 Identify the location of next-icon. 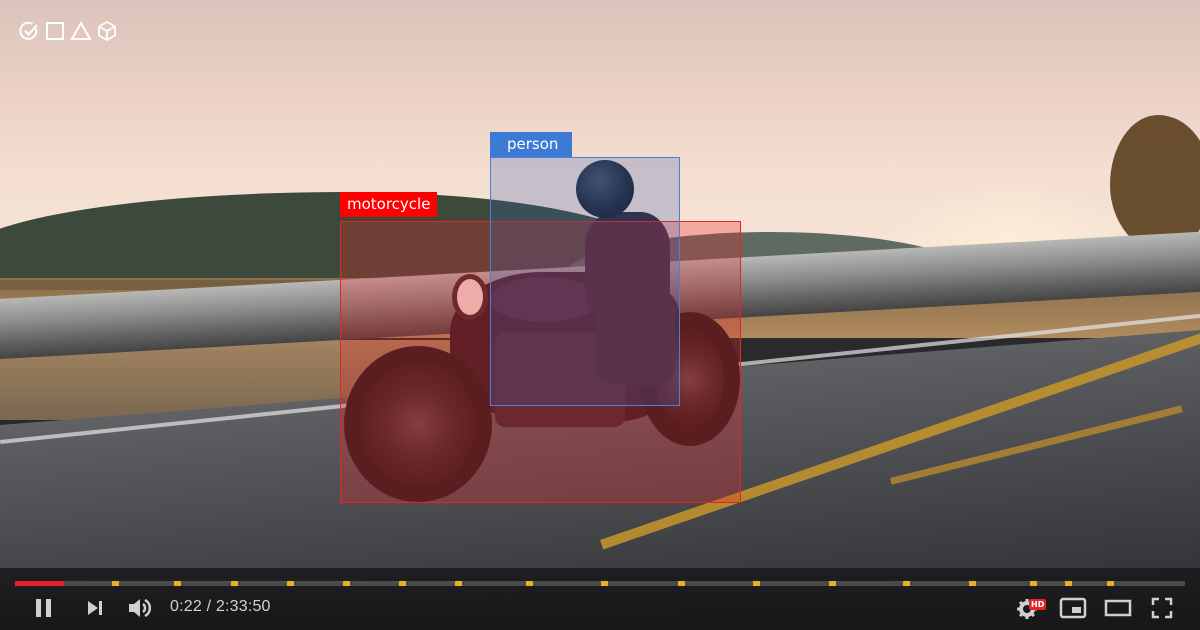
(95, 608).